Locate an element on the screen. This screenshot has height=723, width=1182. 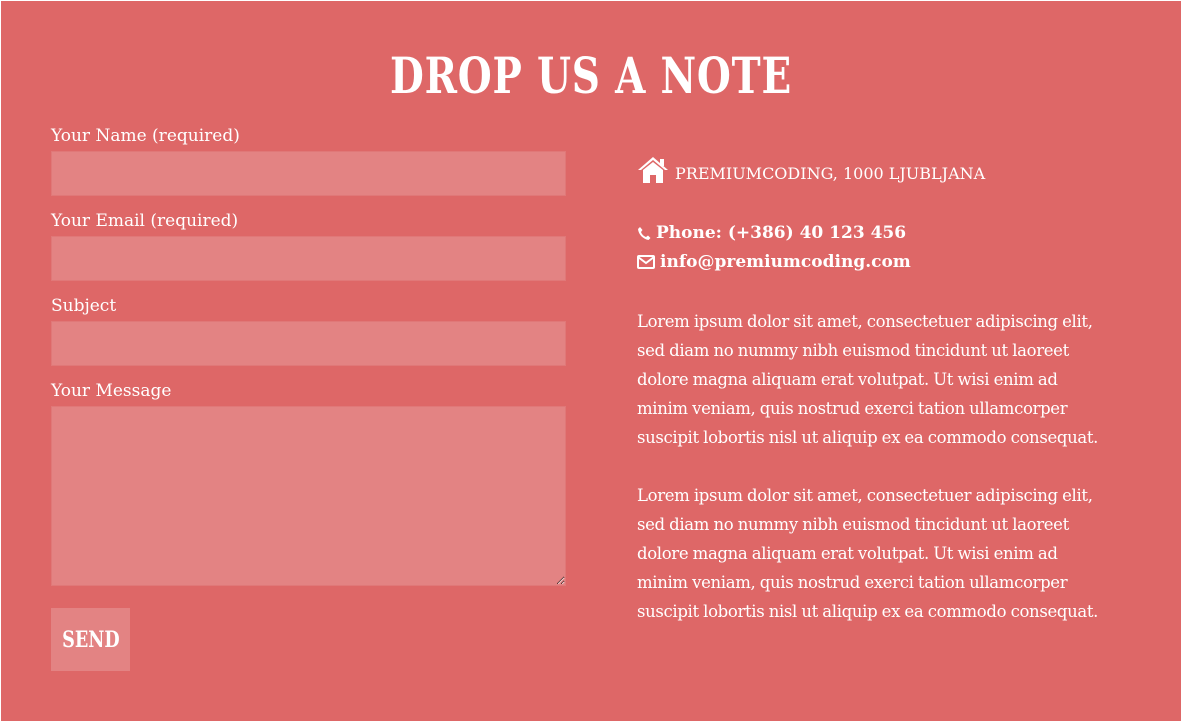
send-button-label: SEND is located at coordinates (90, 639).